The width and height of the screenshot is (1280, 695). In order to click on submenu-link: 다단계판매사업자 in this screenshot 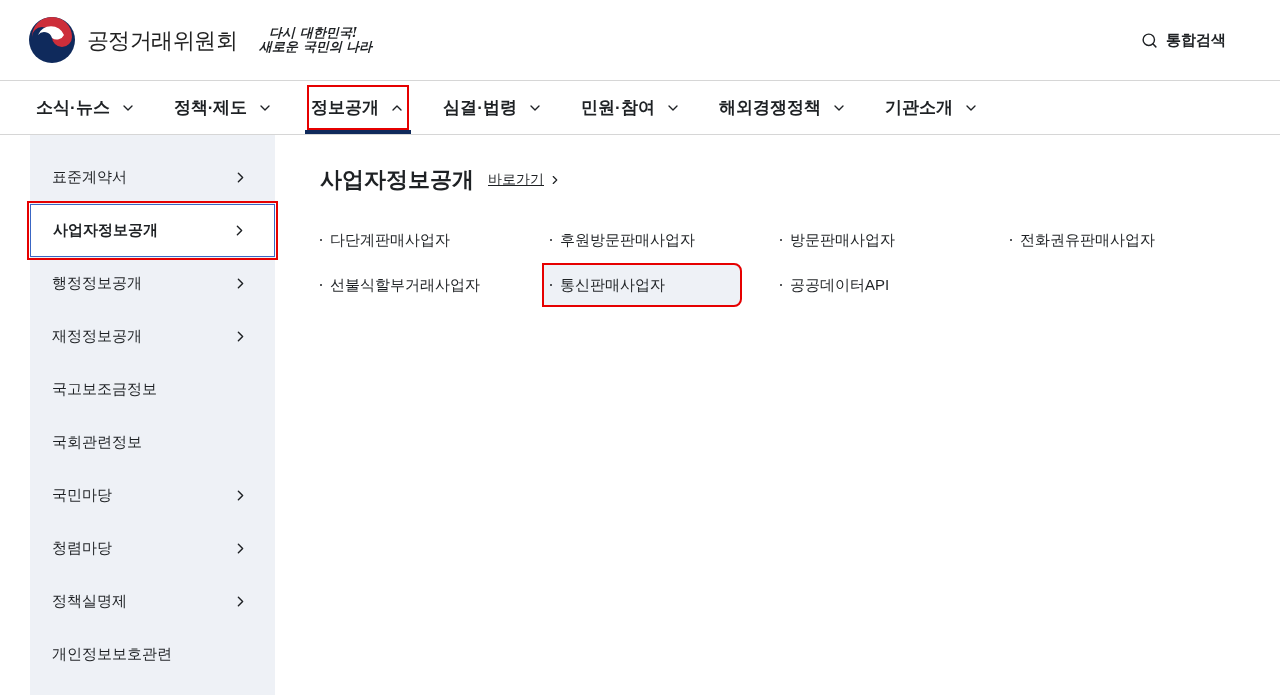, I will do `click(412, 240)`.